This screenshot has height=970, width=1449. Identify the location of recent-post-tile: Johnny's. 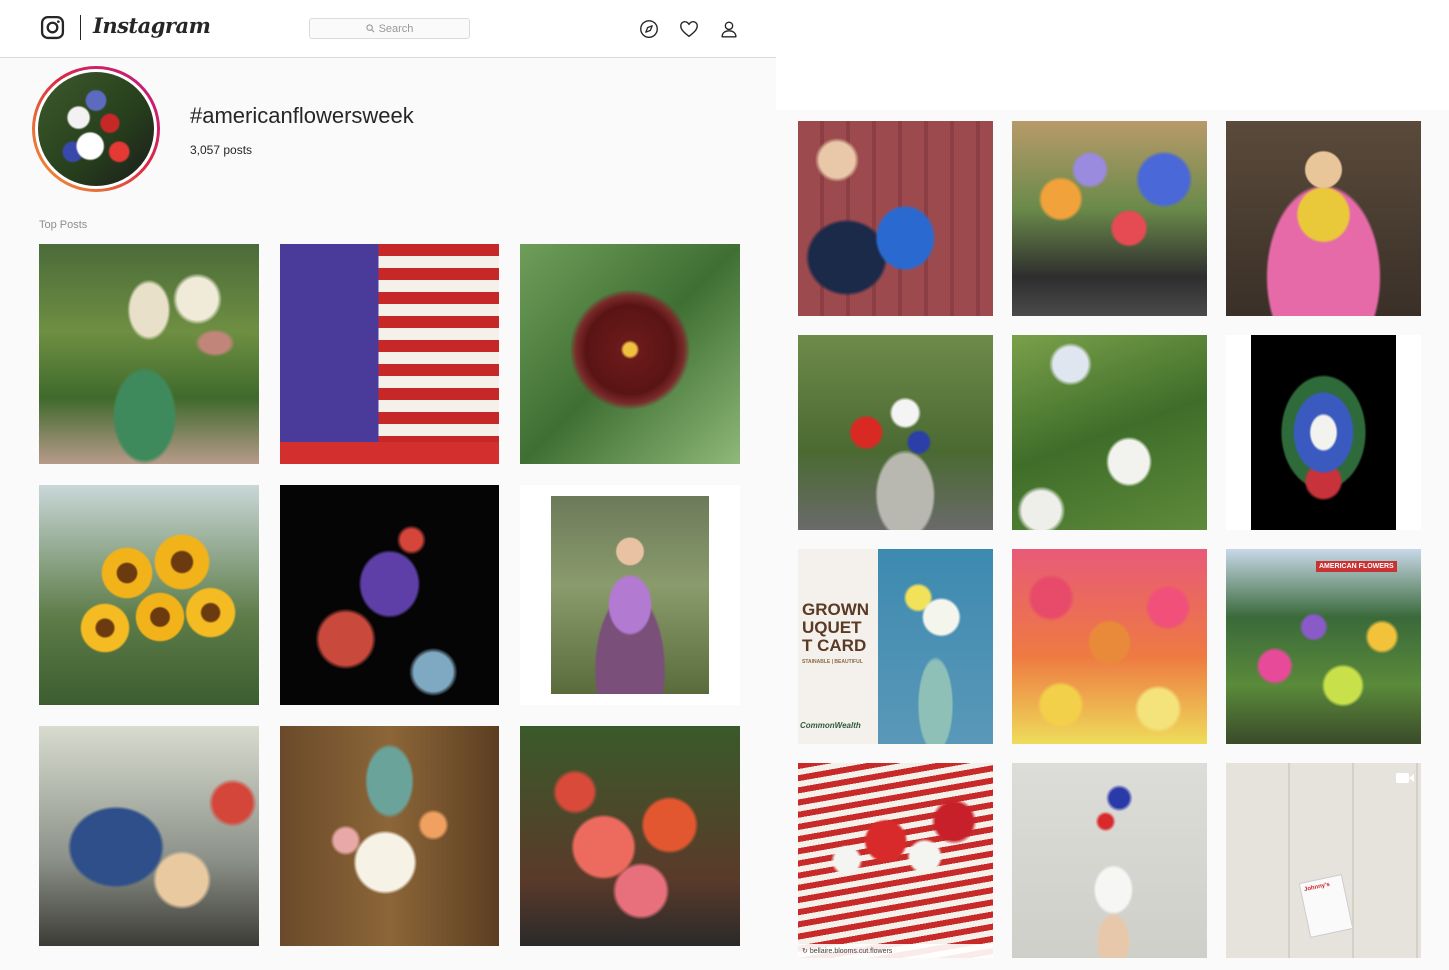
(1323, 860).